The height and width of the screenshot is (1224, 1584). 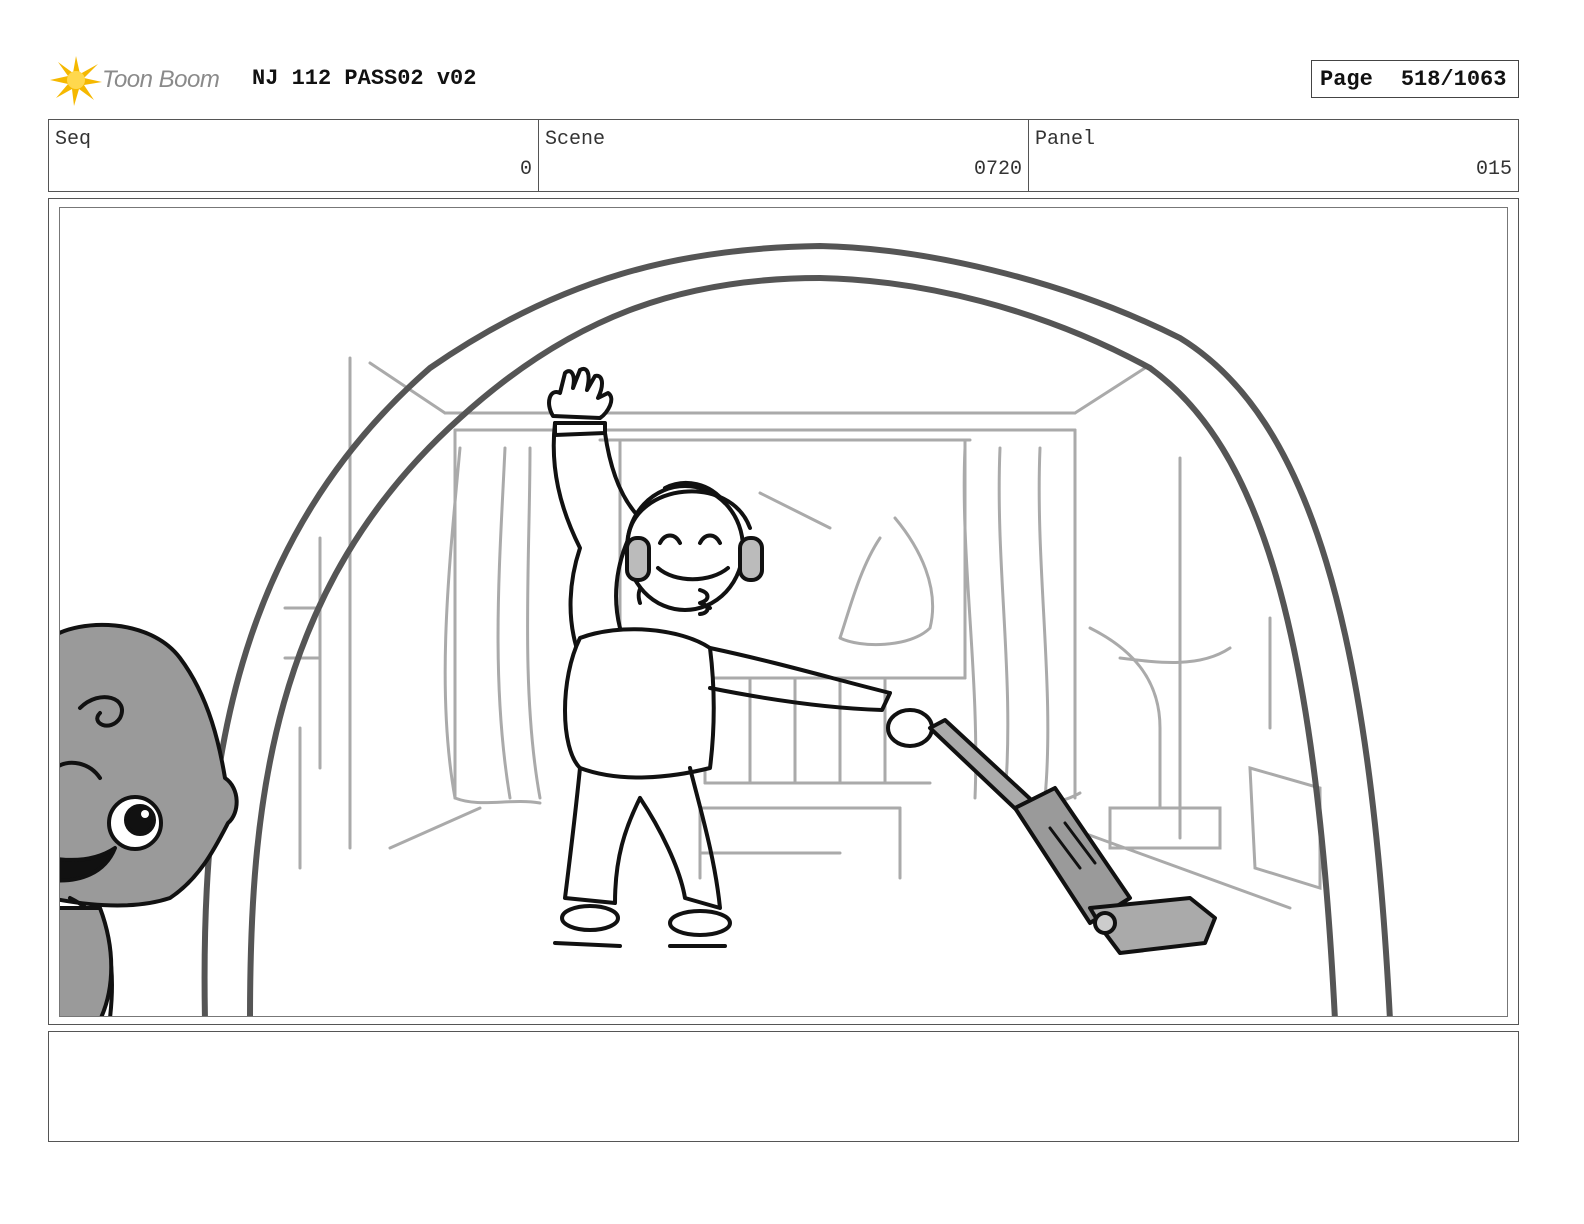 I want to click on girl-figure-sketch, so click(x=149, y=819).